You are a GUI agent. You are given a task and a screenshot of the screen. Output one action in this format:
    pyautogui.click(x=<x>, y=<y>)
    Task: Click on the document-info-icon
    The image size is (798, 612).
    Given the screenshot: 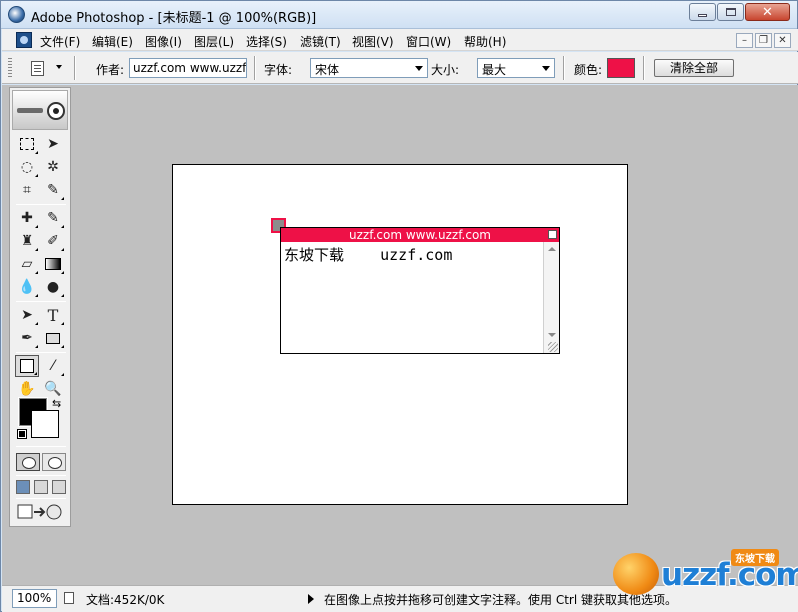 What is the action you would take?
    pyautogui.click(x=69, y=598)
    